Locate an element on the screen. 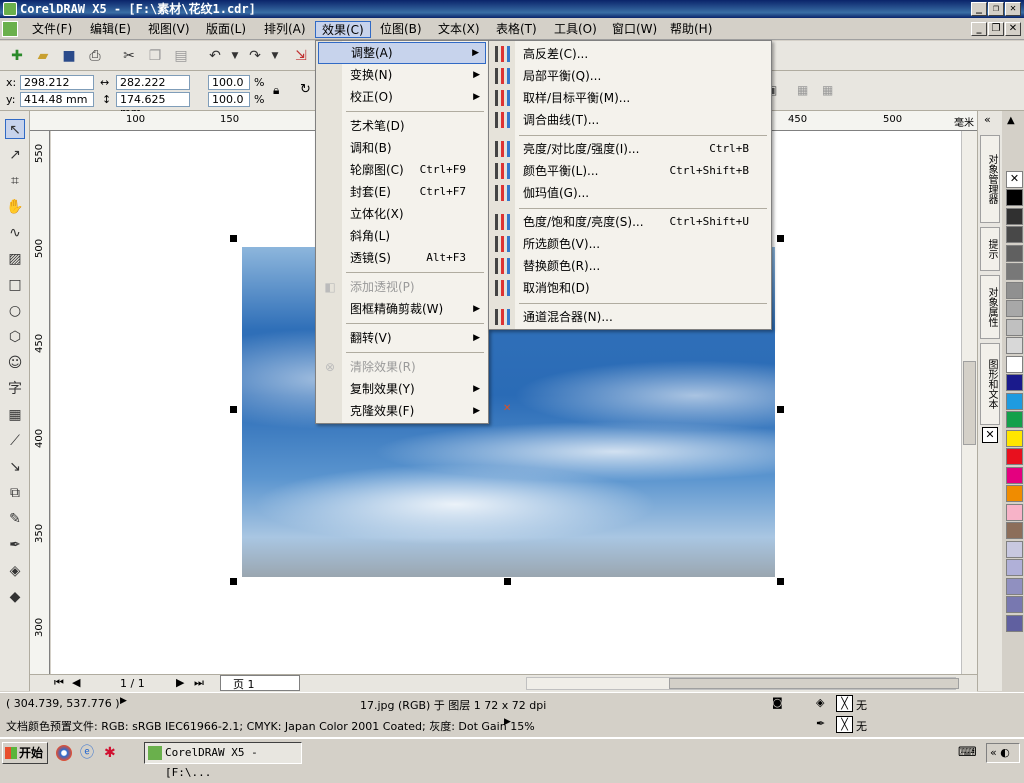 The width and height of the screenshot is (1024, 783). crop-tool-icon: ⌗ is located at coordinates (15, 181).